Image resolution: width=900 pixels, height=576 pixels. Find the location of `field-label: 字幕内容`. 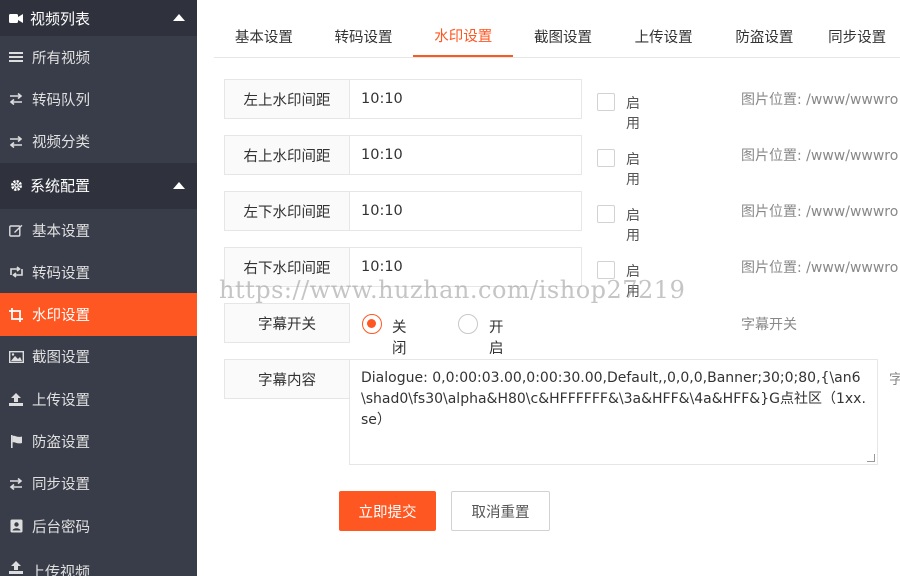

field-label: 字幕内容 is located at coordinates (287, 379).